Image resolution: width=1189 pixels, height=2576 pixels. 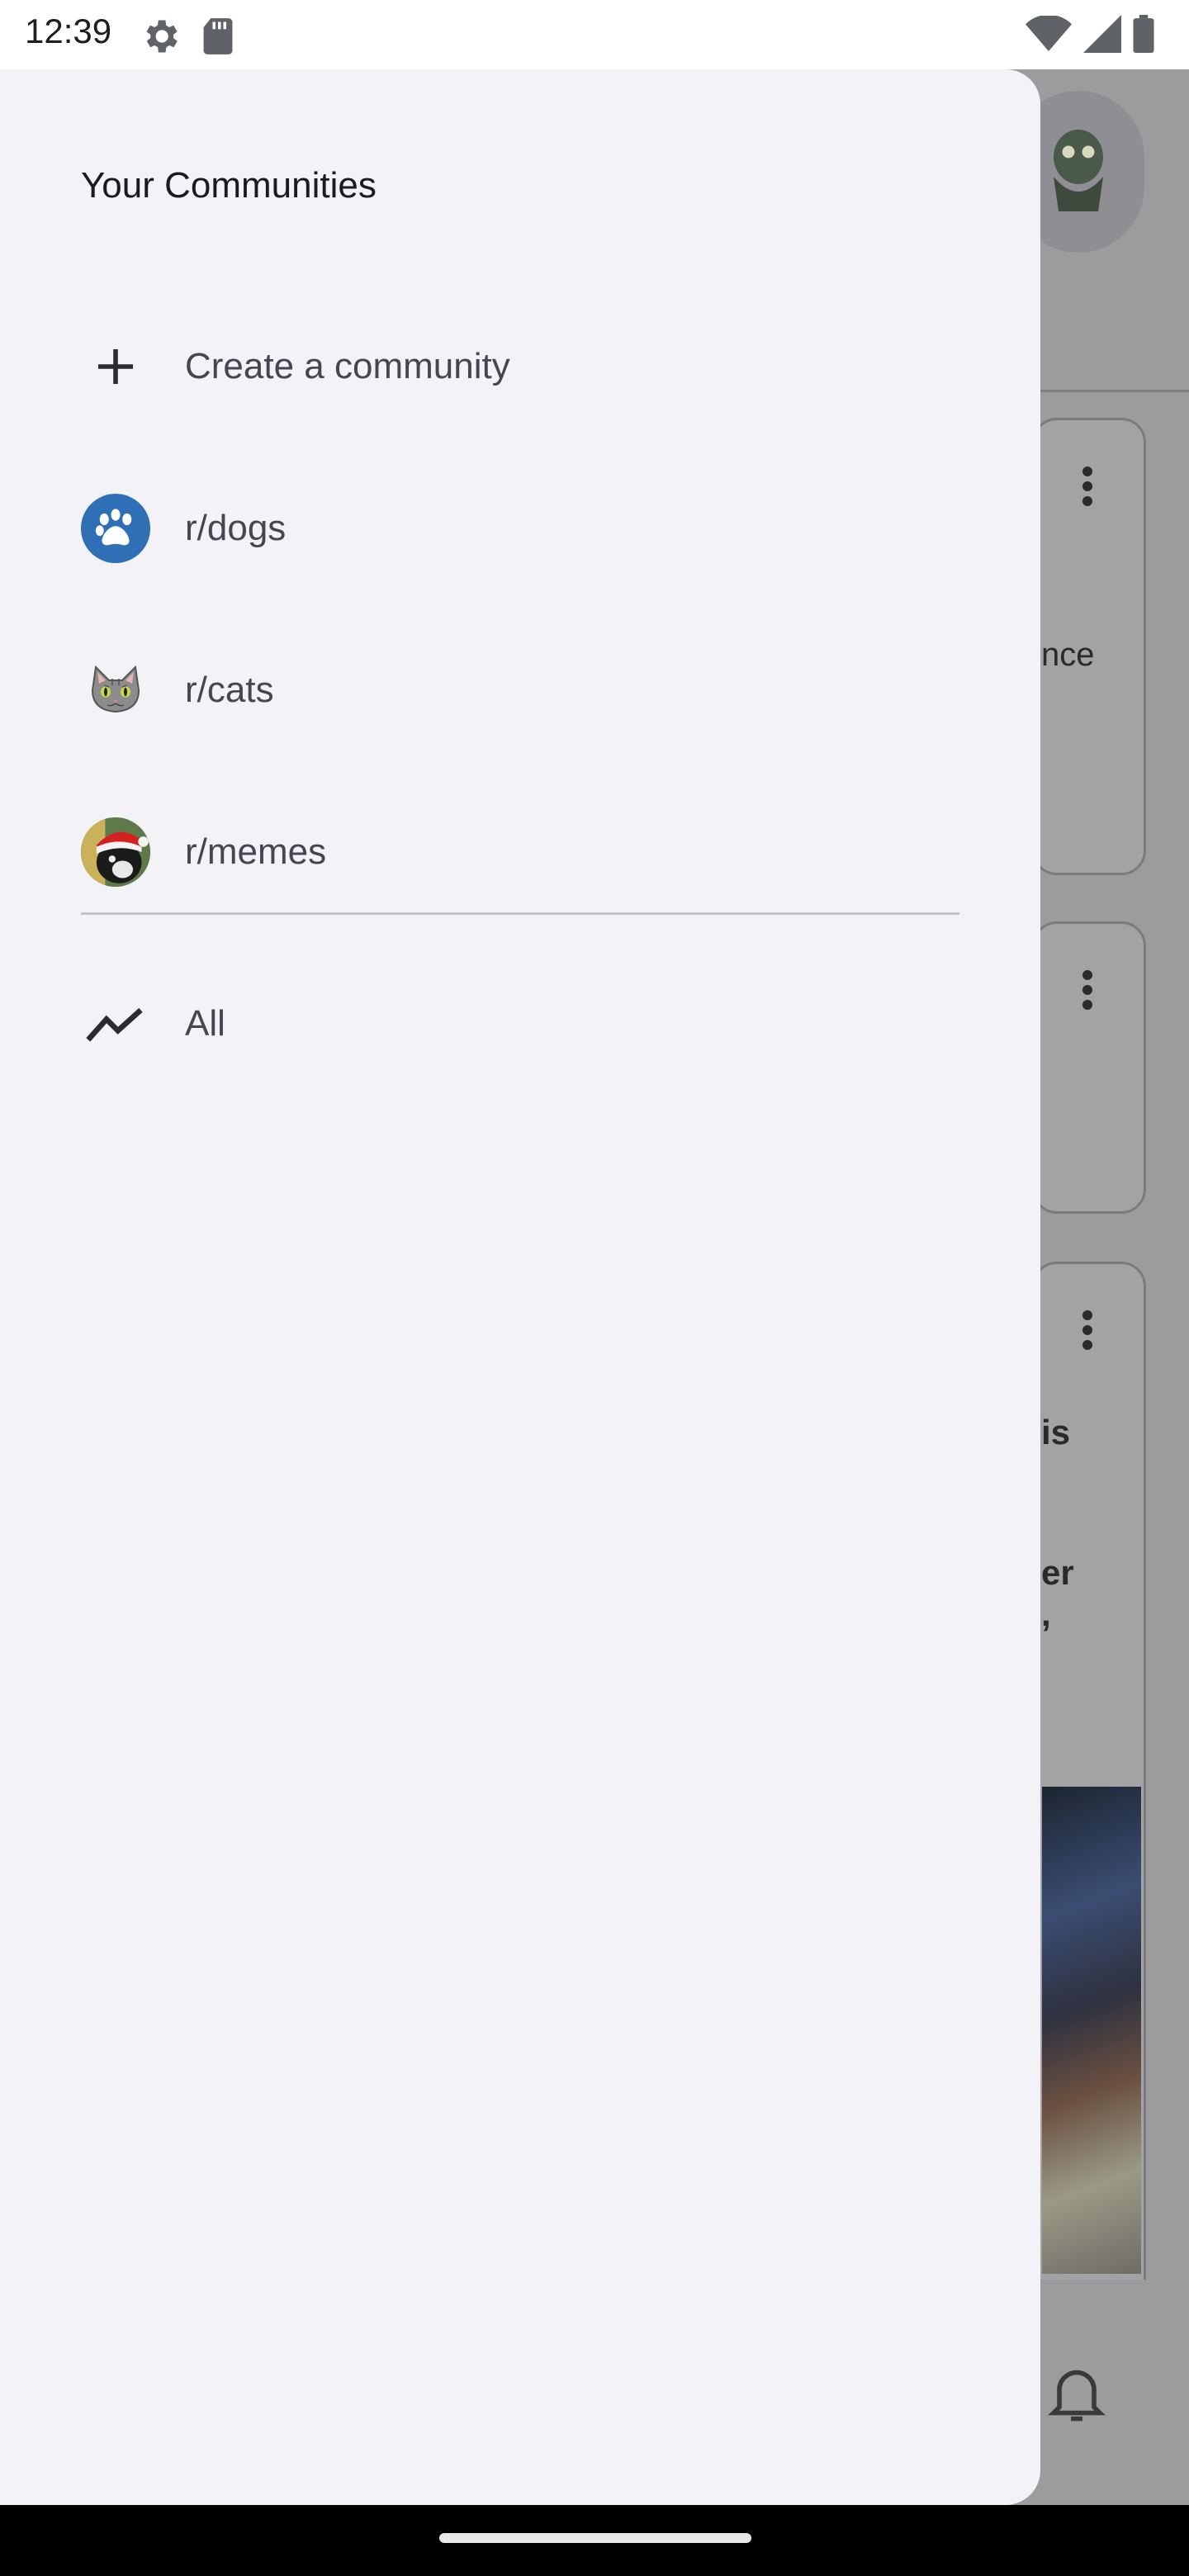 What do you see at coordinates (1046, 1613) in the screenshot?
I see `post-title-fragment: ,` at bounding box center [1046, 1613].